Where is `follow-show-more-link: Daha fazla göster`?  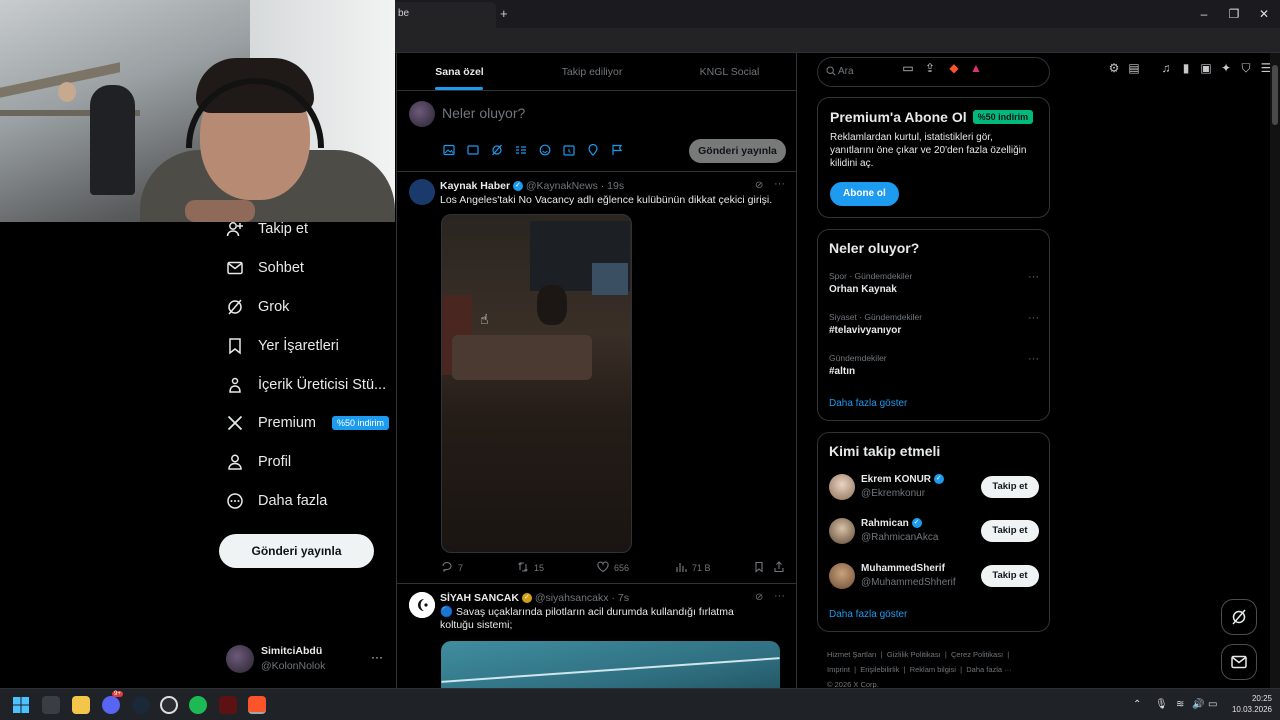
follow-show-more-link: Daha fazla göster is located at coordinates (868, 614).